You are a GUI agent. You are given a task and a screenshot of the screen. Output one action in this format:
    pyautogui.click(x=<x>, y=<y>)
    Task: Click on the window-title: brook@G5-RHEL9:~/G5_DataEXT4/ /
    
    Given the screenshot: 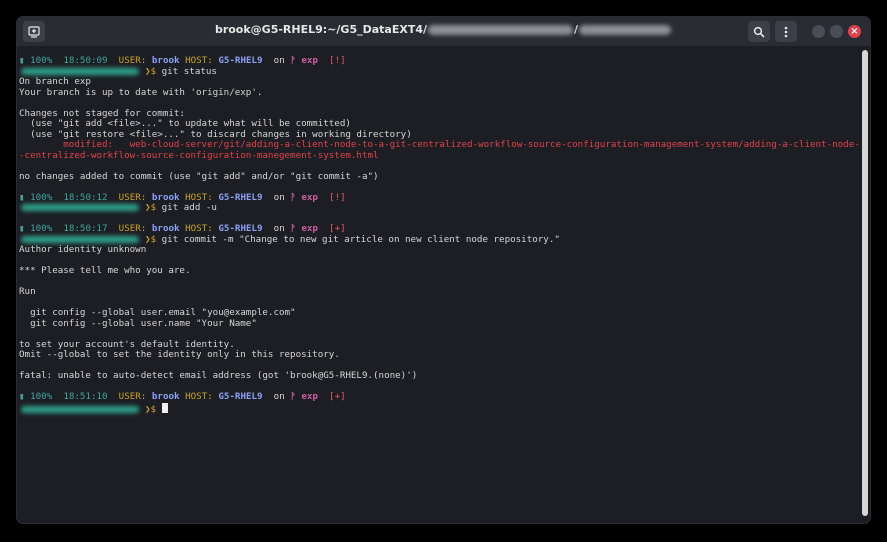 What is the action you would take?
    pyautogui.click(x=443, y=29)
    